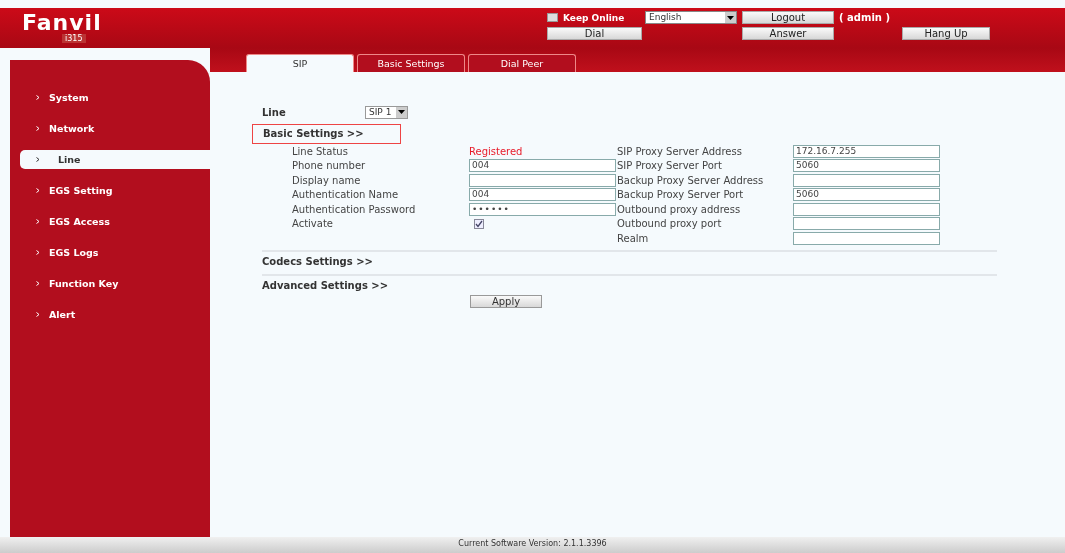  Describe the element at coordinates (110, 128) in the screenshot. I see `sidebar-item: Network` at that location.